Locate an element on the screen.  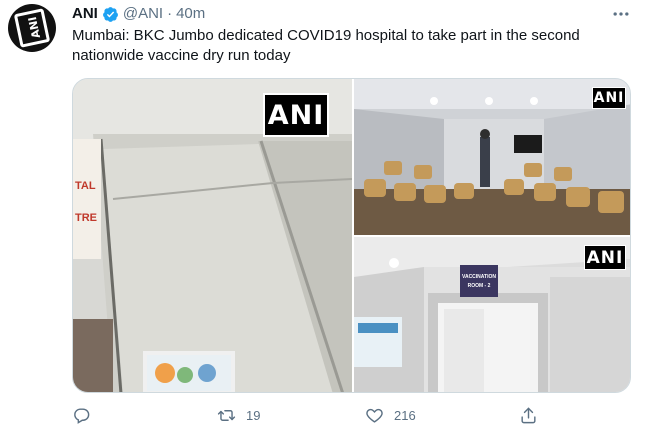
avatar: ANI is located at coordinates (32, 28).